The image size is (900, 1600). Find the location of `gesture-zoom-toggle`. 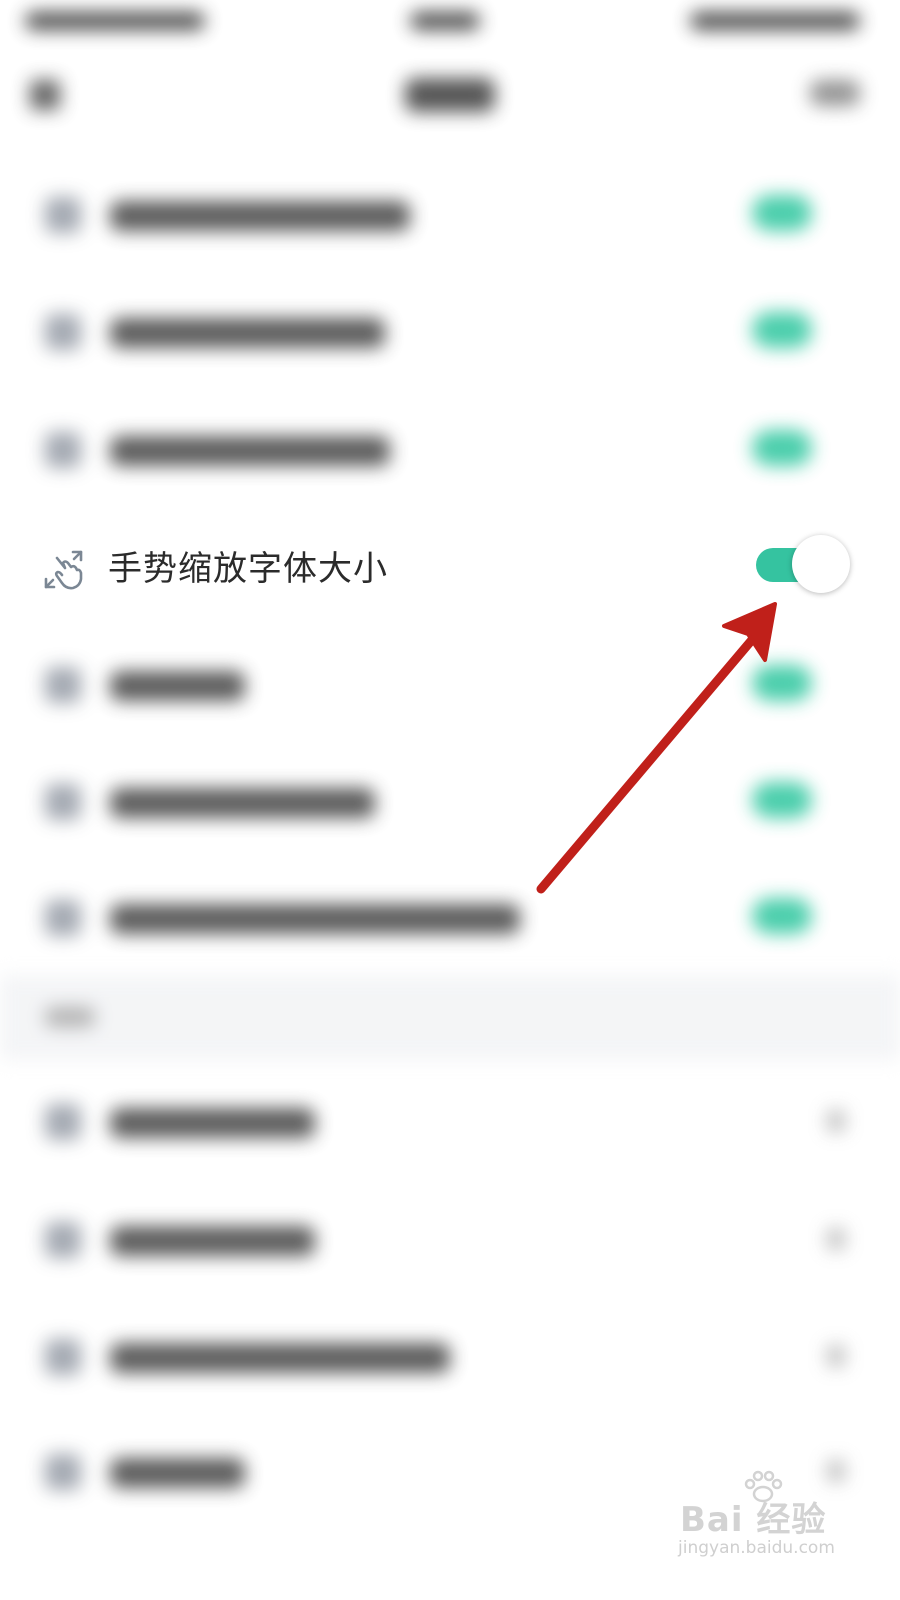

gesture-zoom-toggle is located at coordinates (804, 565).